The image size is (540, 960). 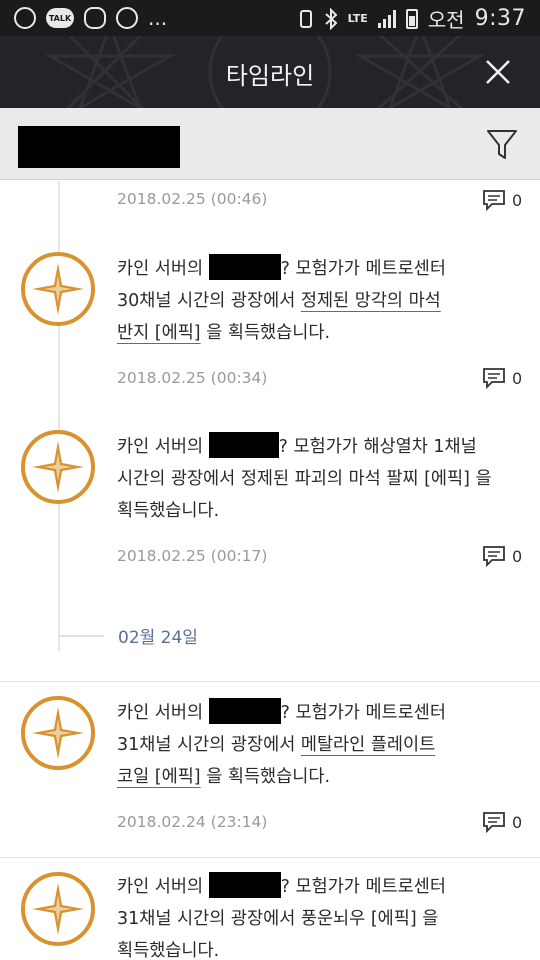 What do you see at coordinates (500, 18) in the screenshot?
I see `clock: 9:37` at bounding box center [500, 18].